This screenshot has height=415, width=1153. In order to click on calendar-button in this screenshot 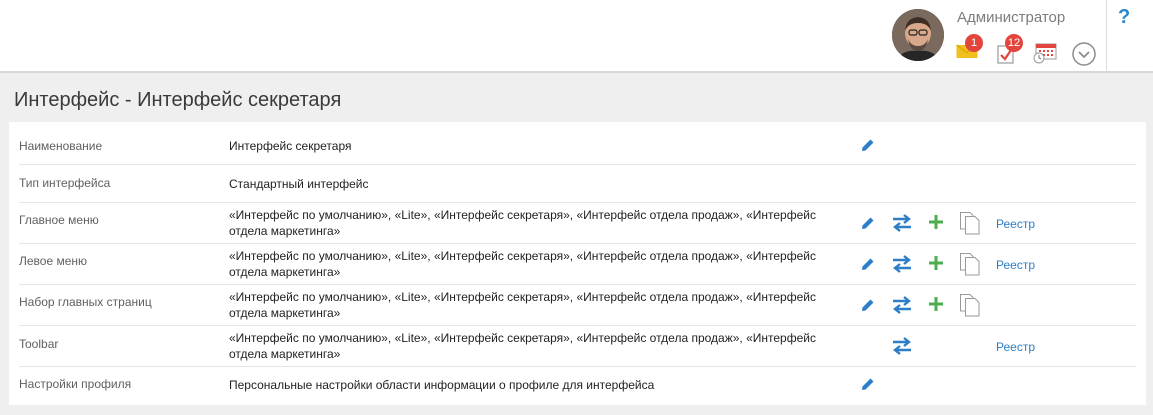, I will do `click(1045, 55)`.